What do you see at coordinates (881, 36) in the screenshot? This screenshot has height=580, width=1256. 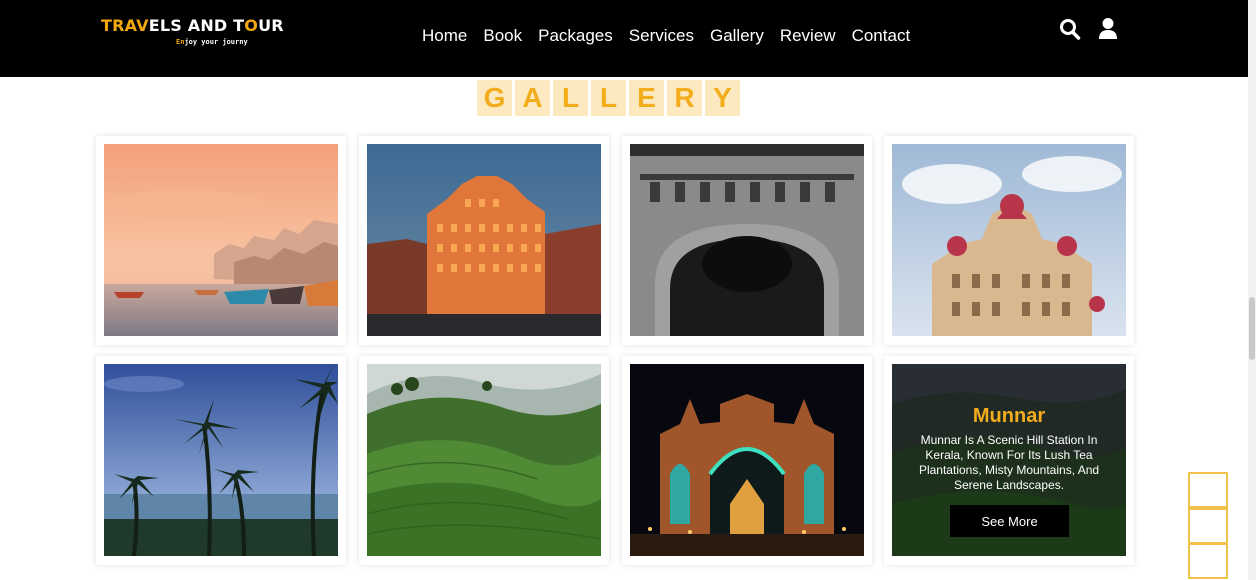 I see `nav-contact: Contact` at bounding box center [881, 36].